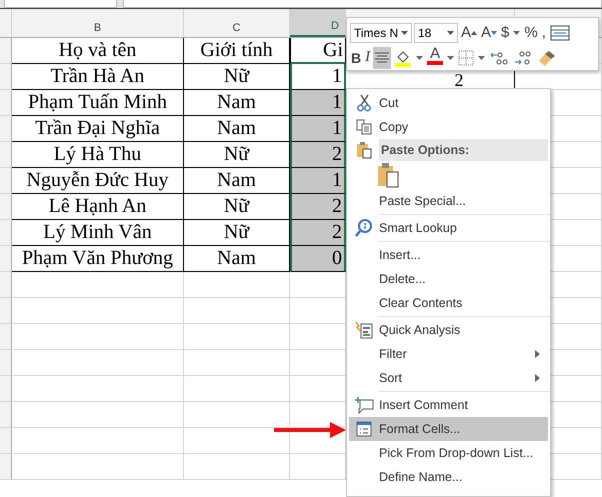 Image resolution: width=602 pixels, height=497 pixels. Describe the element at coordinates (560, 32) in the screenshot. I see `merge-icon` at that location.